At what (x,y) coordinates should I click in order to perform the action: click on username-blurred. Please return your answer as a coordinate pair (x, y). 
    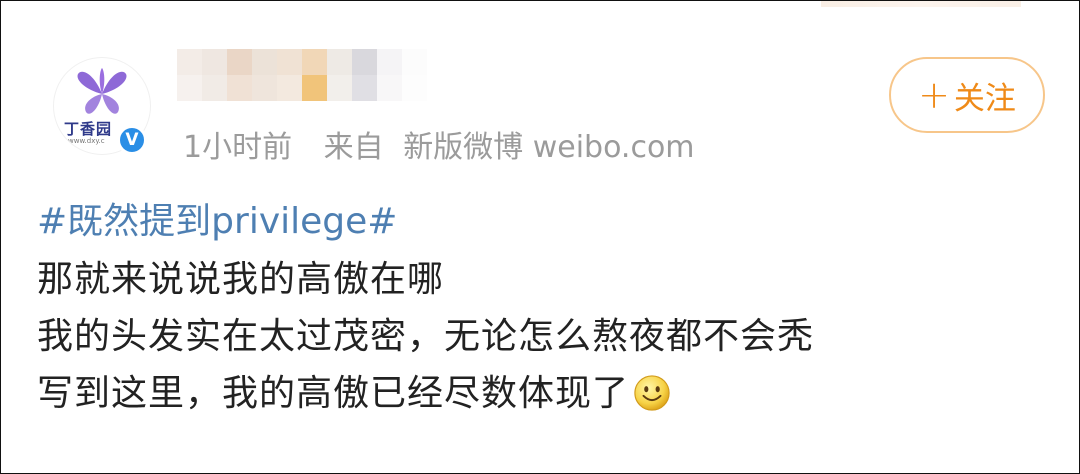
    Looking at the image, I should click on (302, 75).